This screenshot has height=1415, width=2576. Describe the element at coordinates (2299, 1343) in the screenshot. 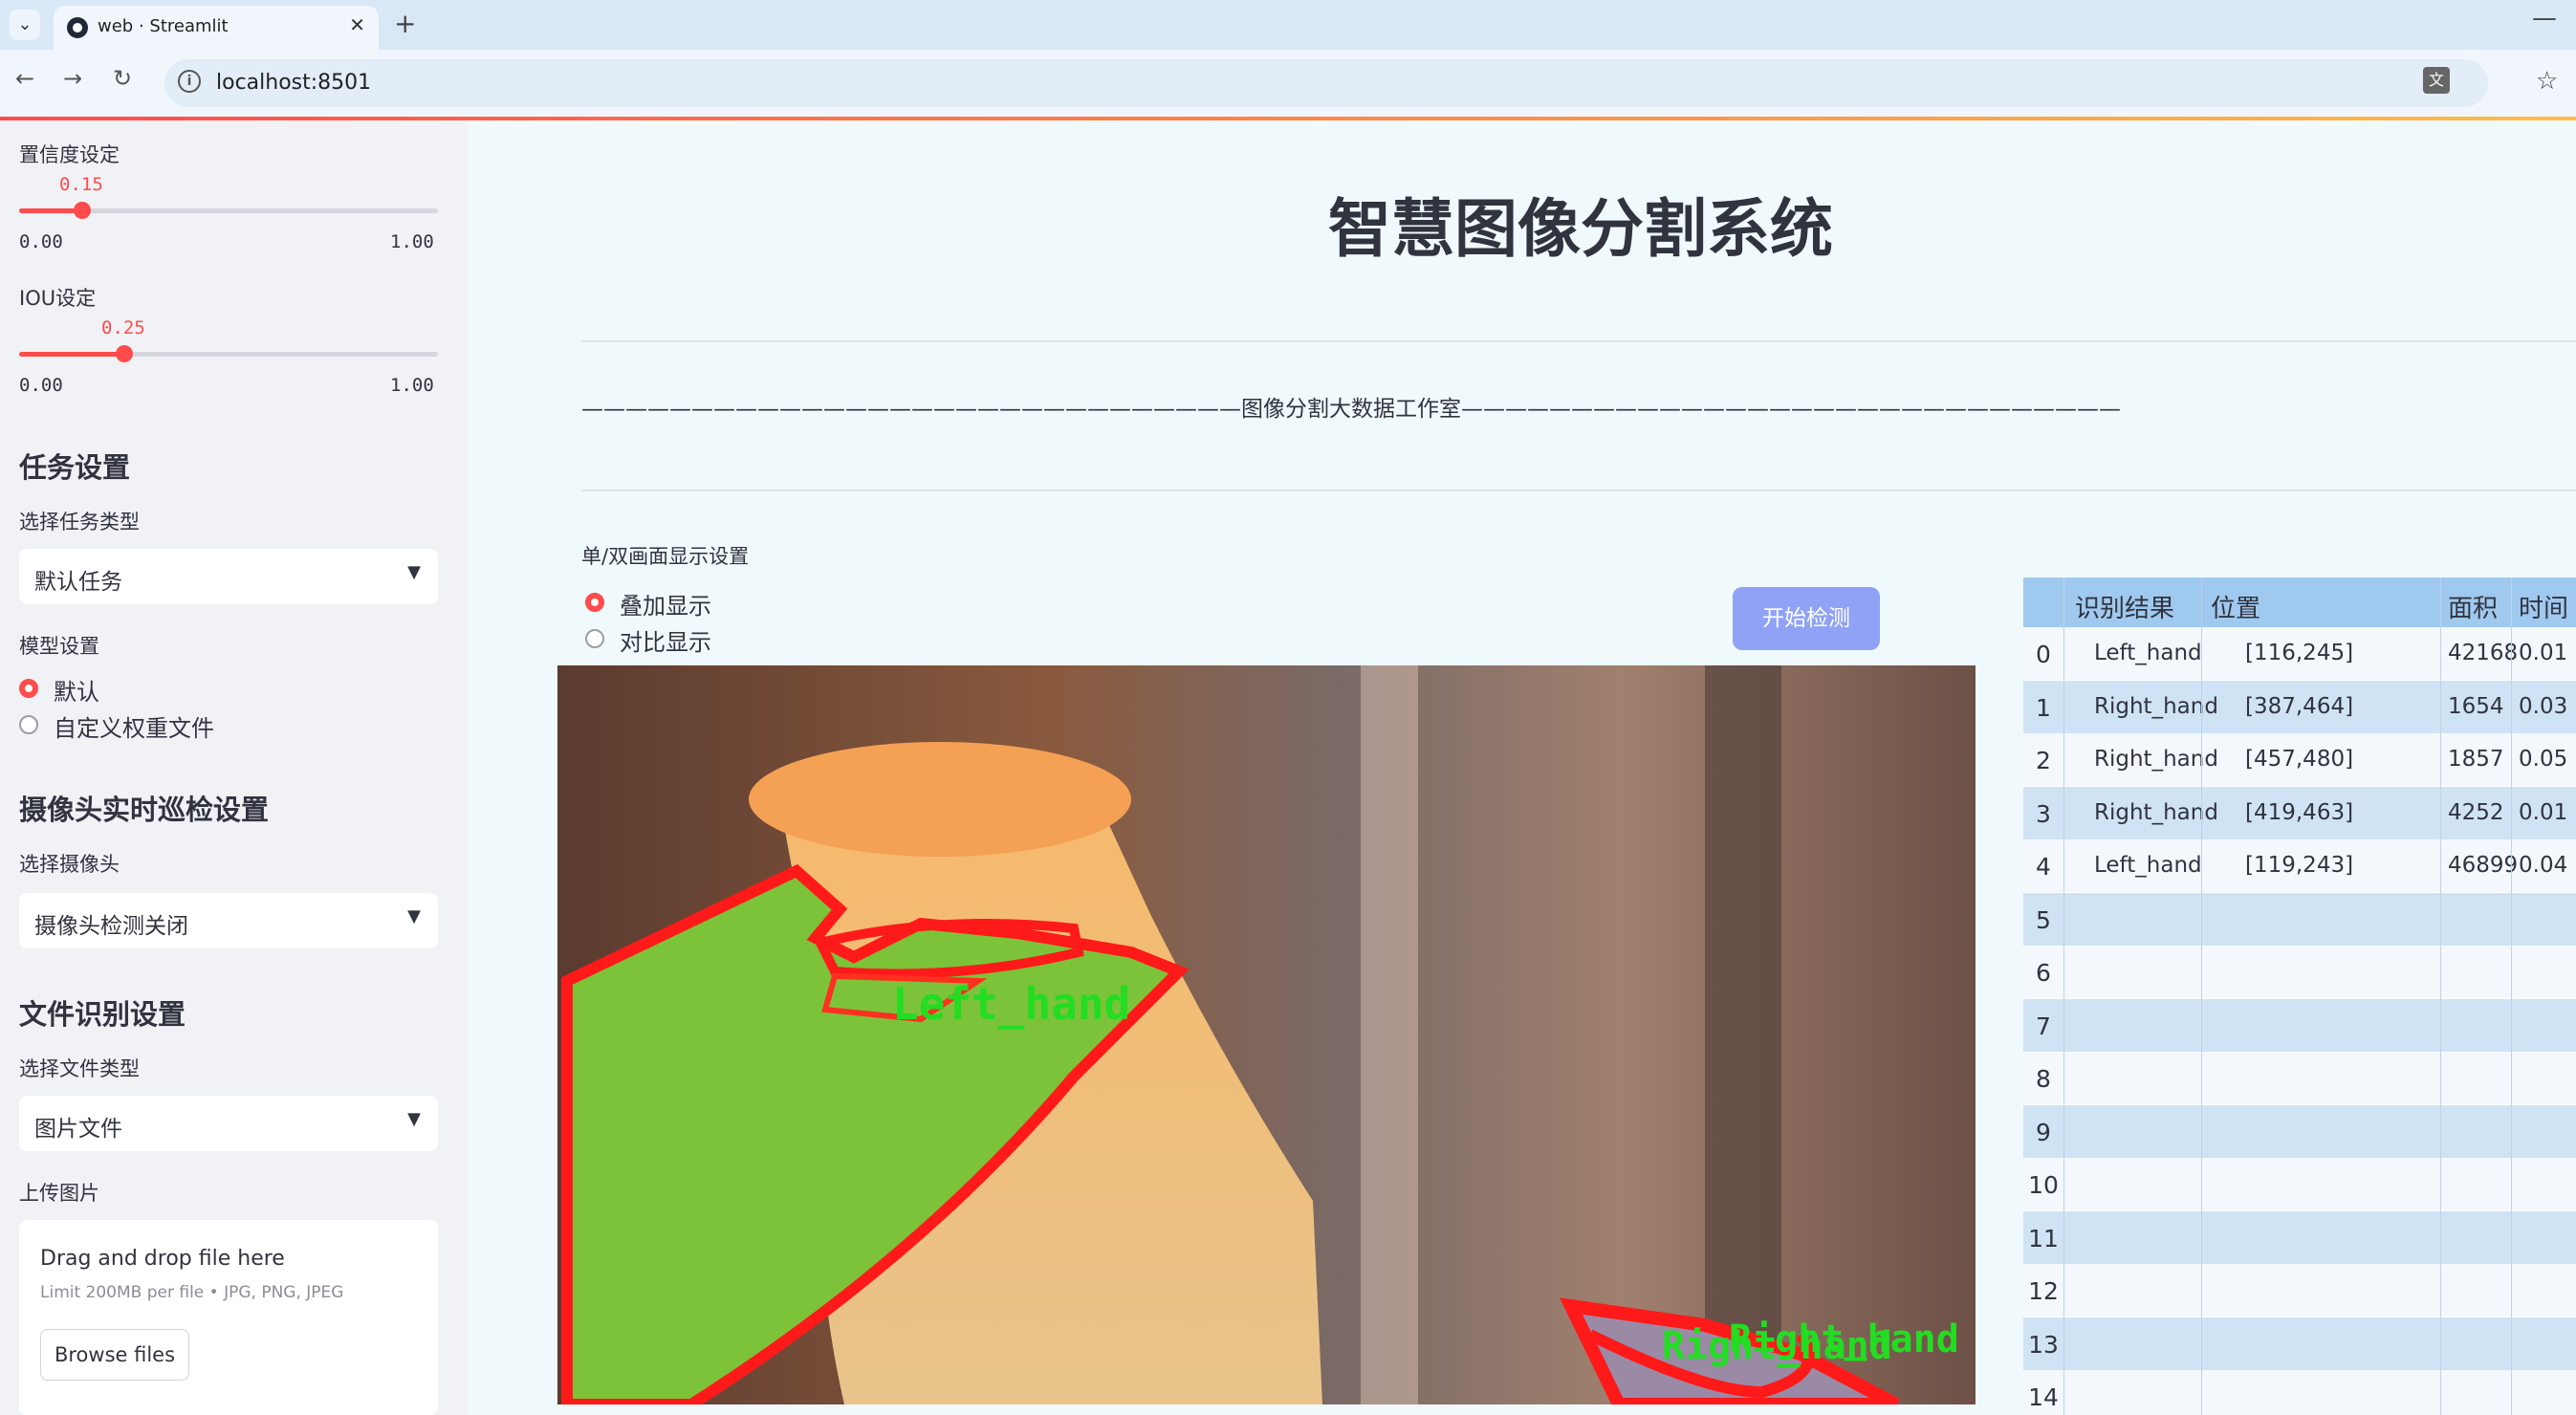

I see `table-row: 13` at that location.